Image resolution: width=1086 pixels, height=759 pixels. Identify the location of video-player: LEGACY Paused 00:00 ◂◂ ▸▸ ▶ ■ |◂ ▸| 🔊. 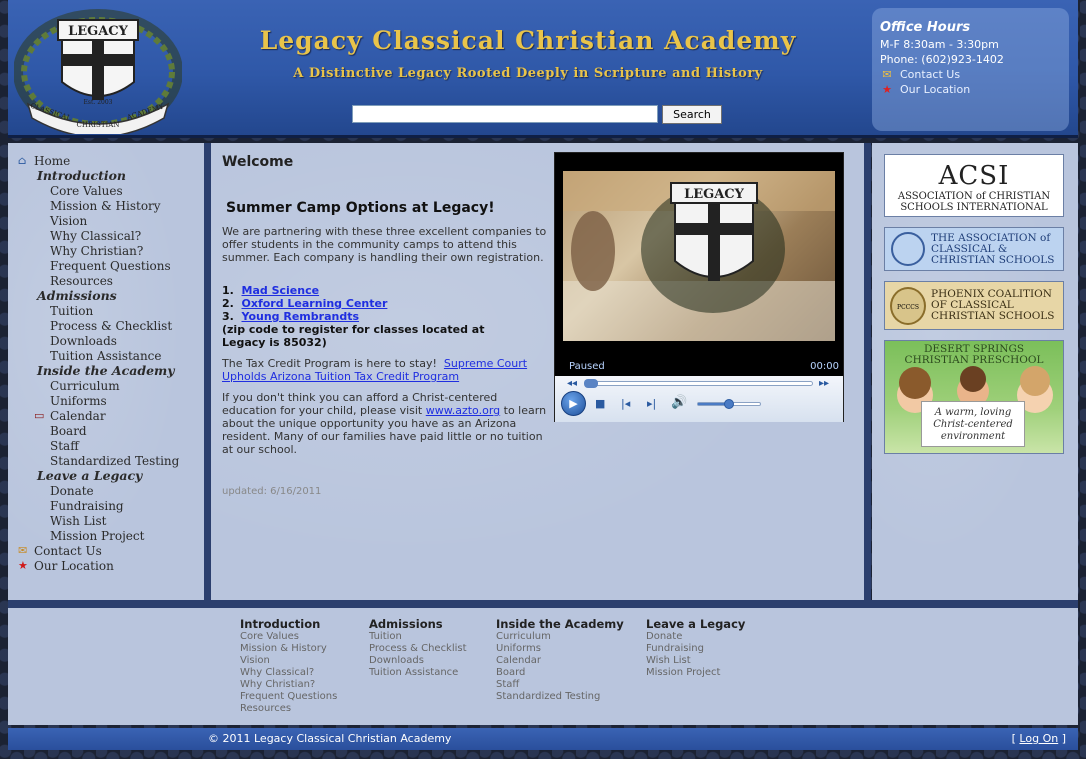
(699, 287).